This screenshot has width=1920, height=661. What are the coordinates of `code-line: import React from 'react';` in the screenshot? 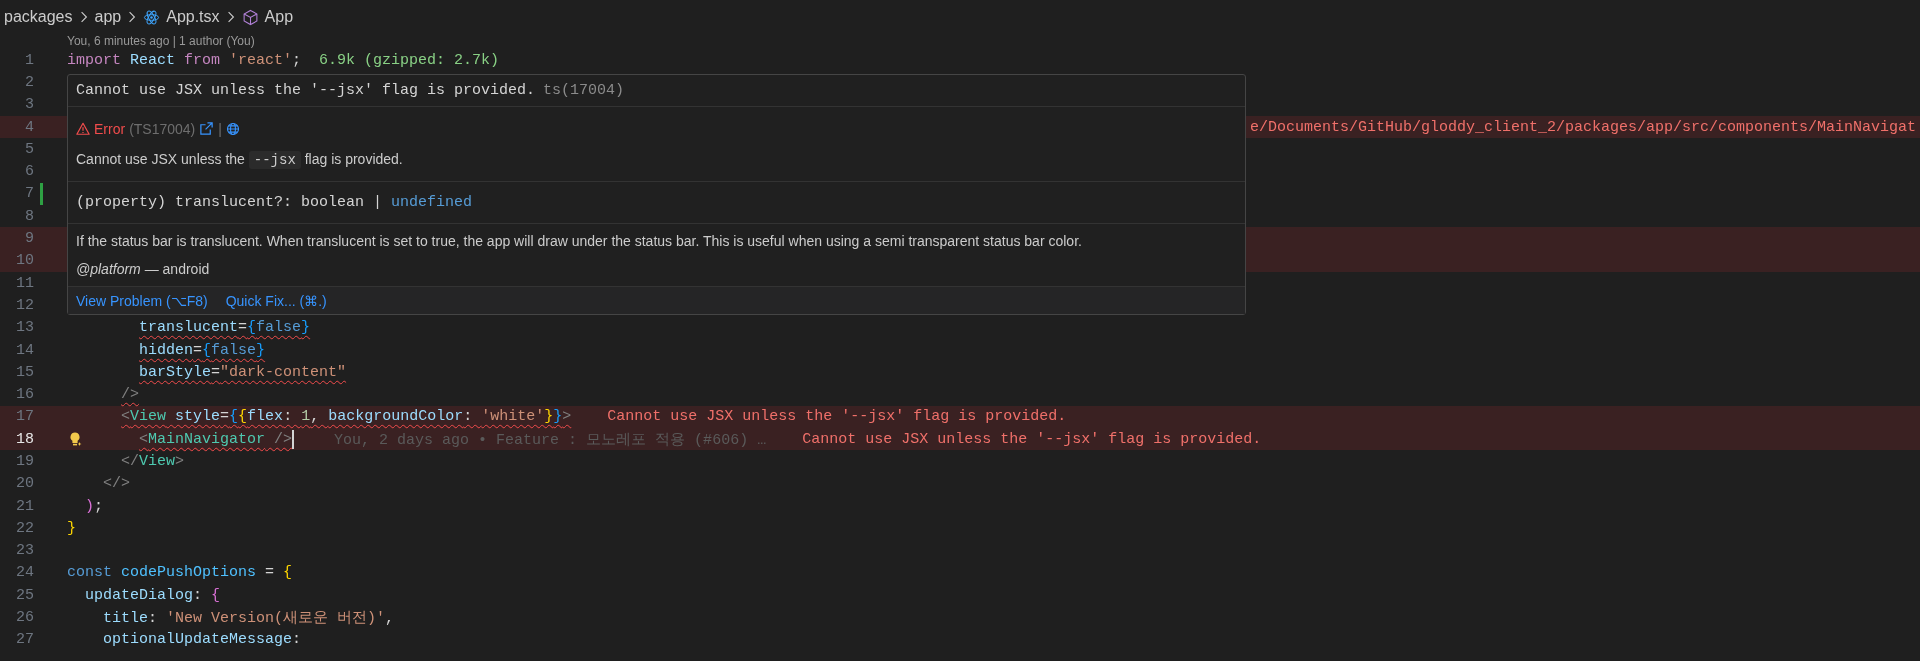 It's located at (184, 60).